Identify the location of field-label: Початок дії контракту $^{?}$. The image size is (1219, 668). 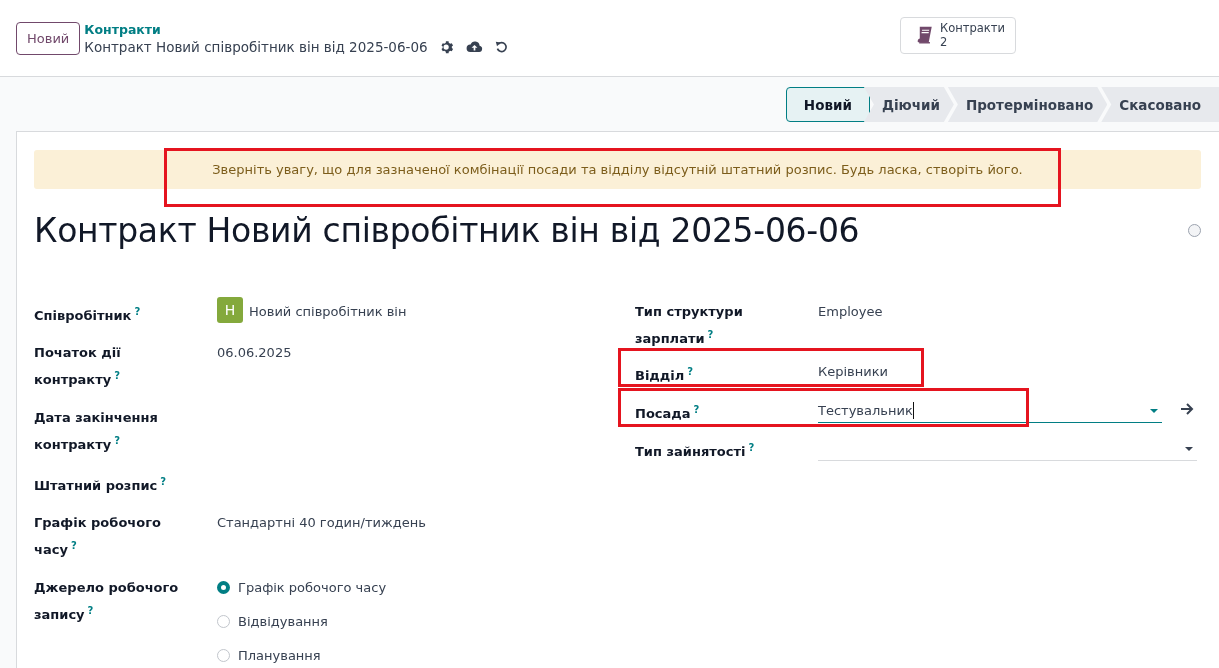
(78, 367).